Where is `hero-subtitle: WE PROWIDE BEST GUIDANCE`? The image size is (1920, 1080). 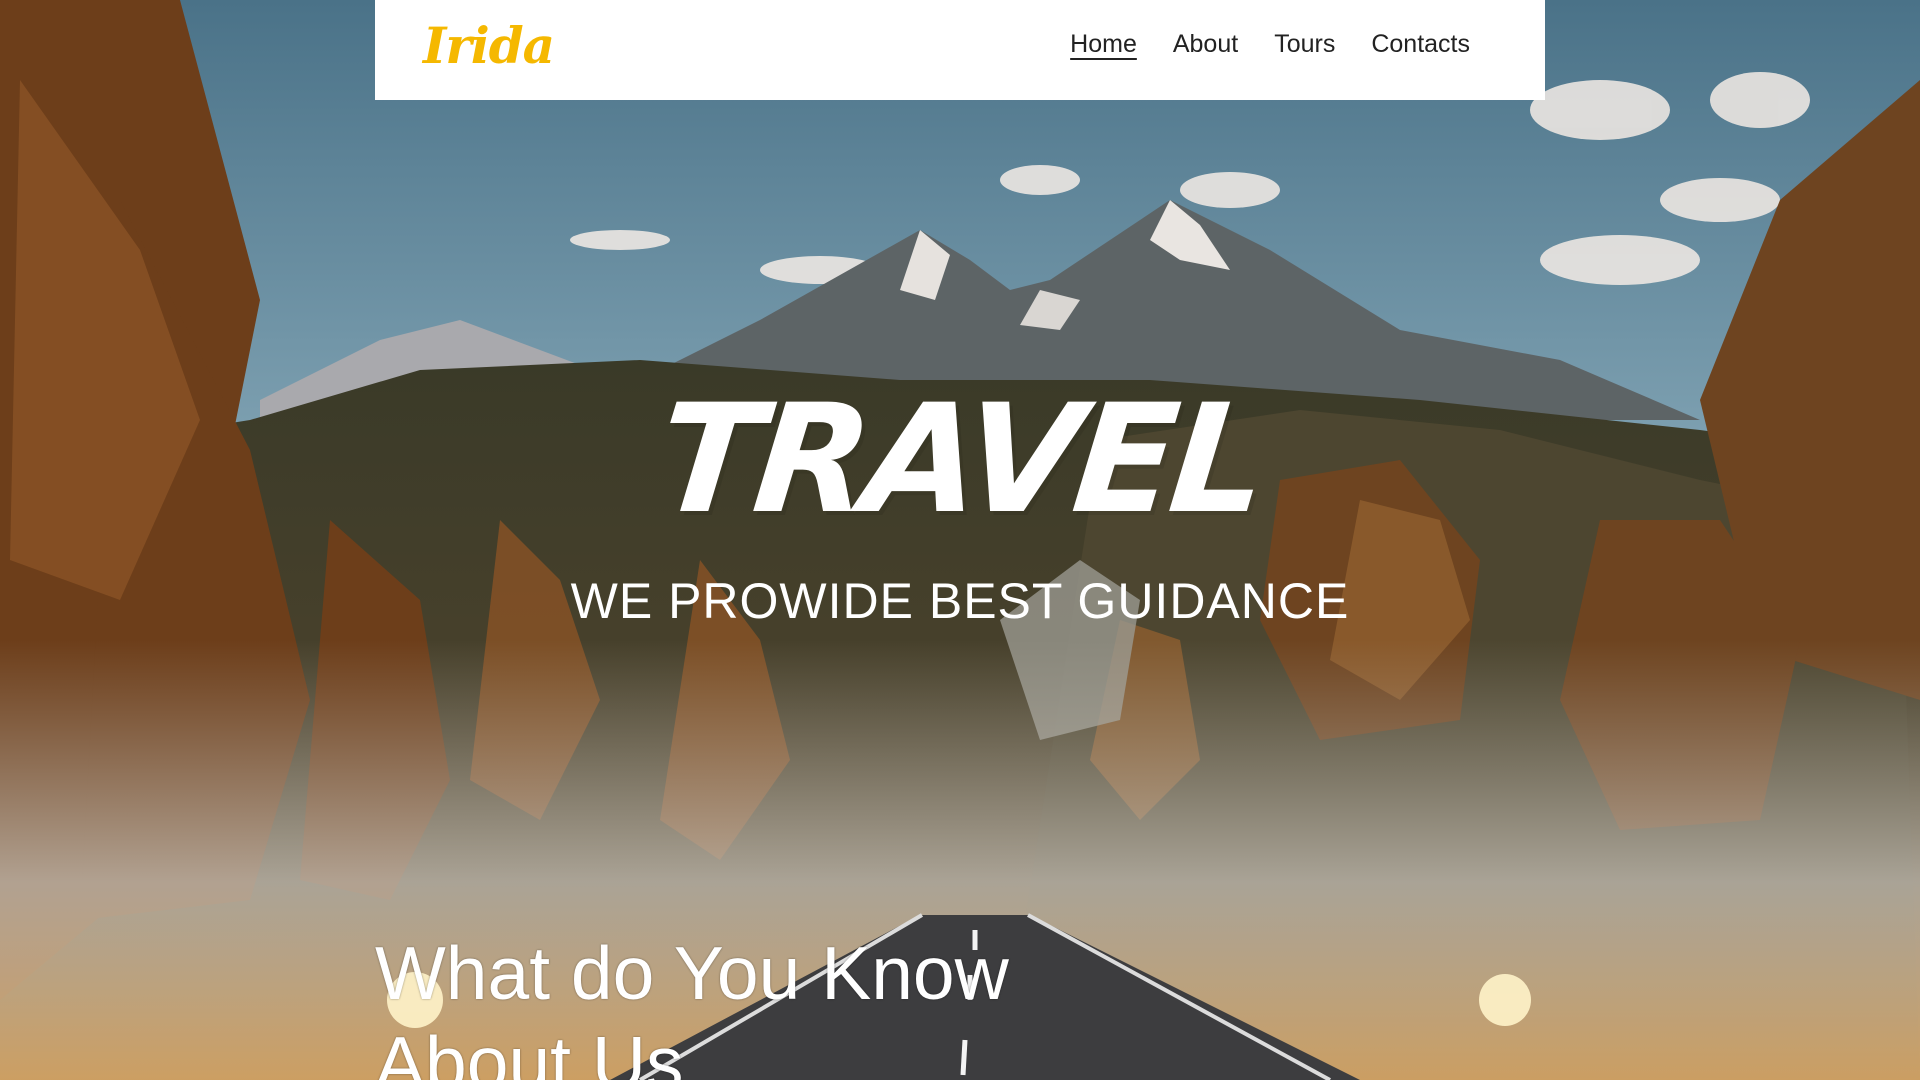 hero-subtitle: WE PROWIDE BEST GUIDANCE is located at coordinates (960, 601).